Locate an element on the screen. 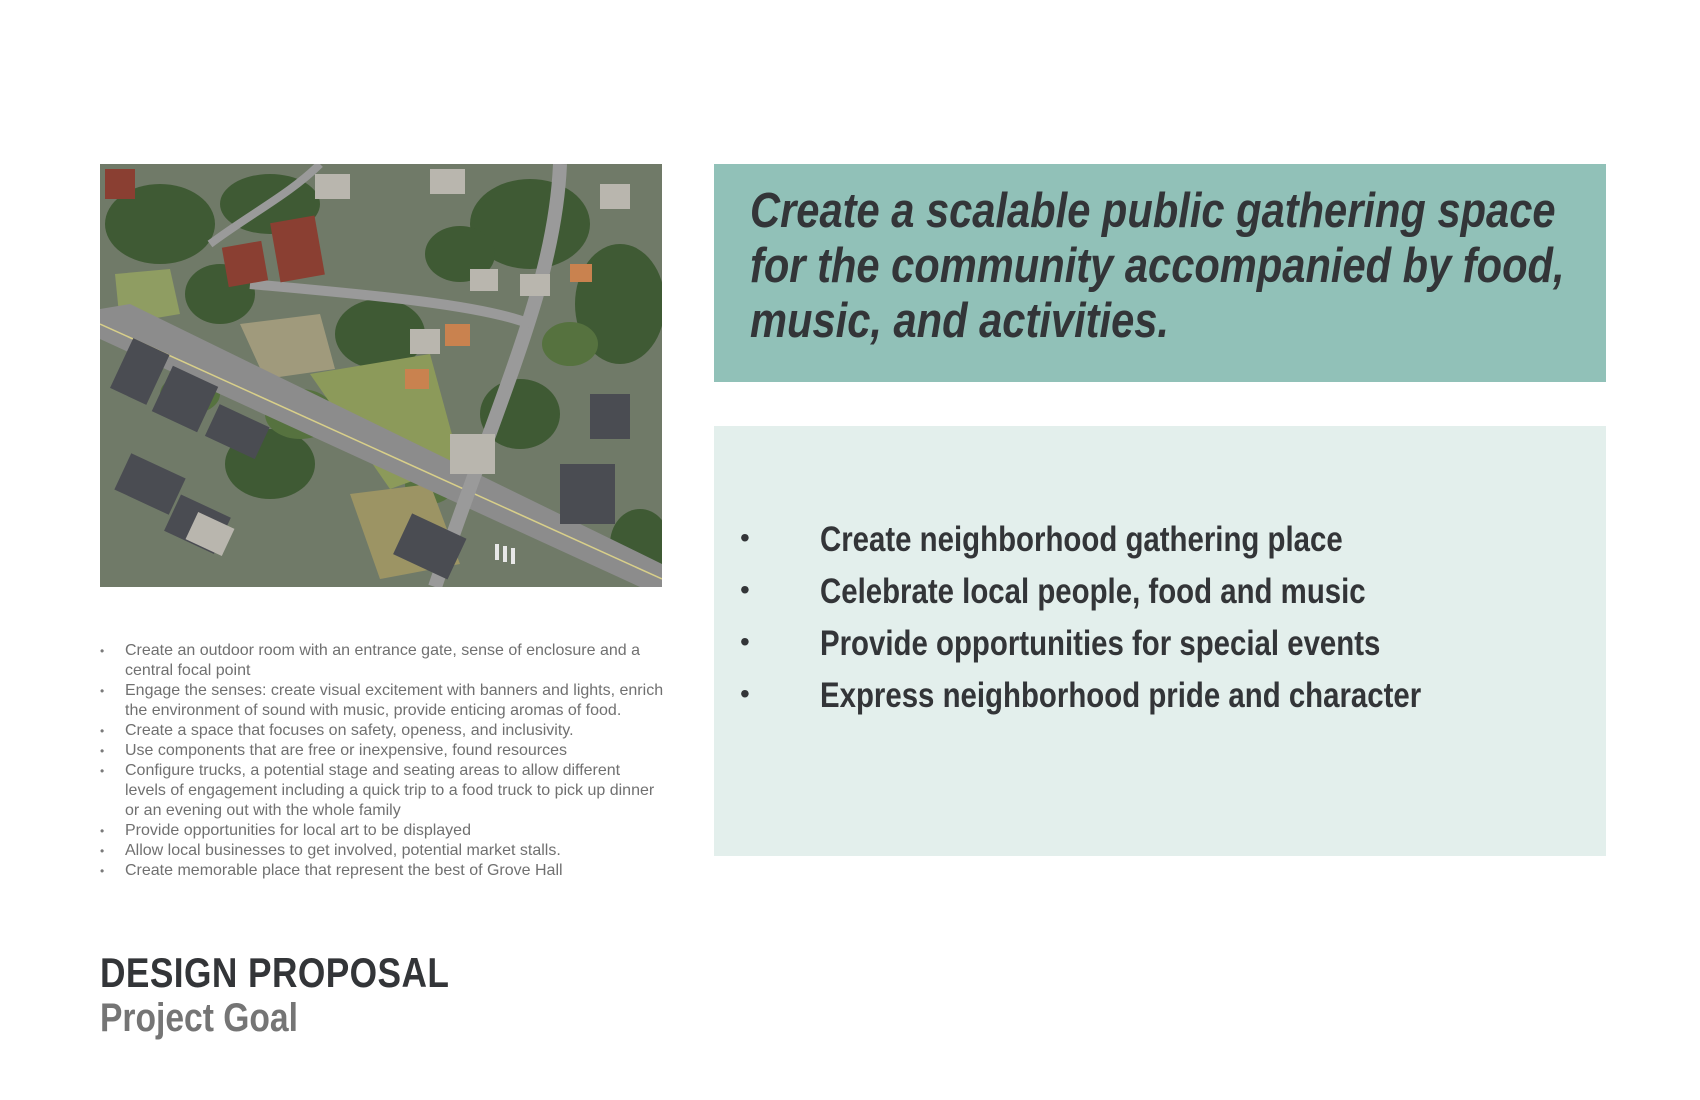 This screenshot has width=1700, height=1100. page-heading: DESIGN PROPOSAL Project Goal is located at coordinates (308, 995).